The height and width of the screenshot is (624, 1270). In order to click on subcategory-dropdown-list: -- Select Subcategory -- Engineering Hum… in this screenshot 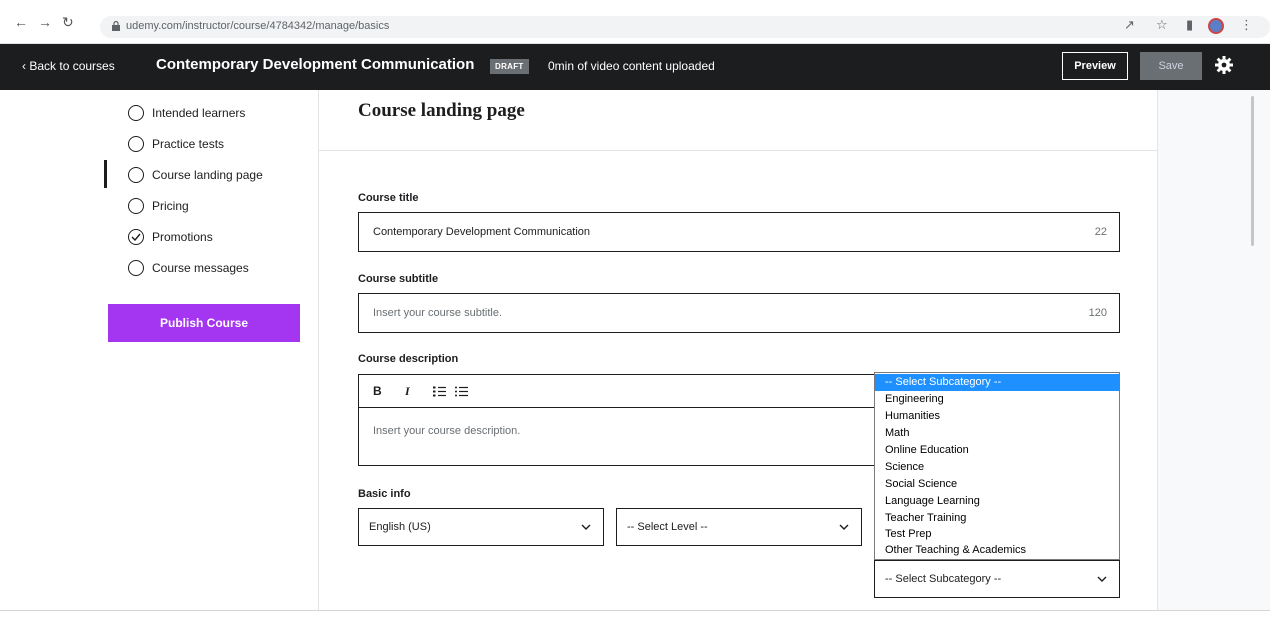, I will do `click(997, 466)`.